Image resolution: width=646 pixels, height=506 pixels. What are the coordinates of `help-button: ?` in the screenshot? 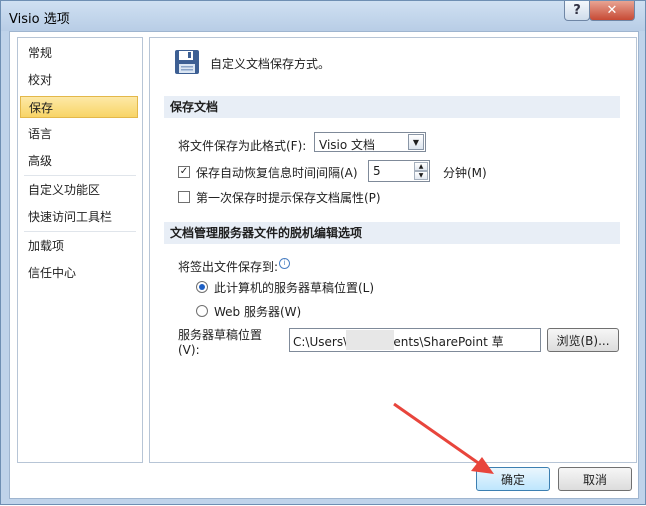 It's located at (577, 11).